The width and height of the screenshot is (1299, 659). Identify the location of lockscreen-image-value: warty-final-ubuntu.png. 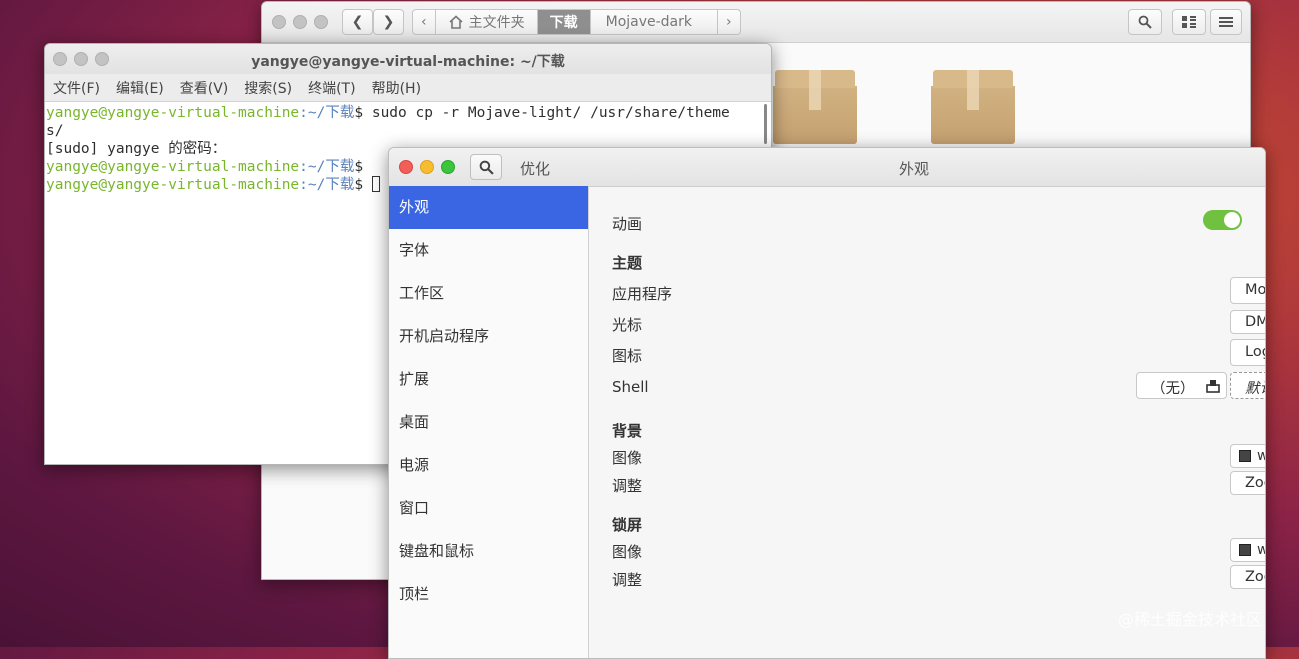
(1261, 550).